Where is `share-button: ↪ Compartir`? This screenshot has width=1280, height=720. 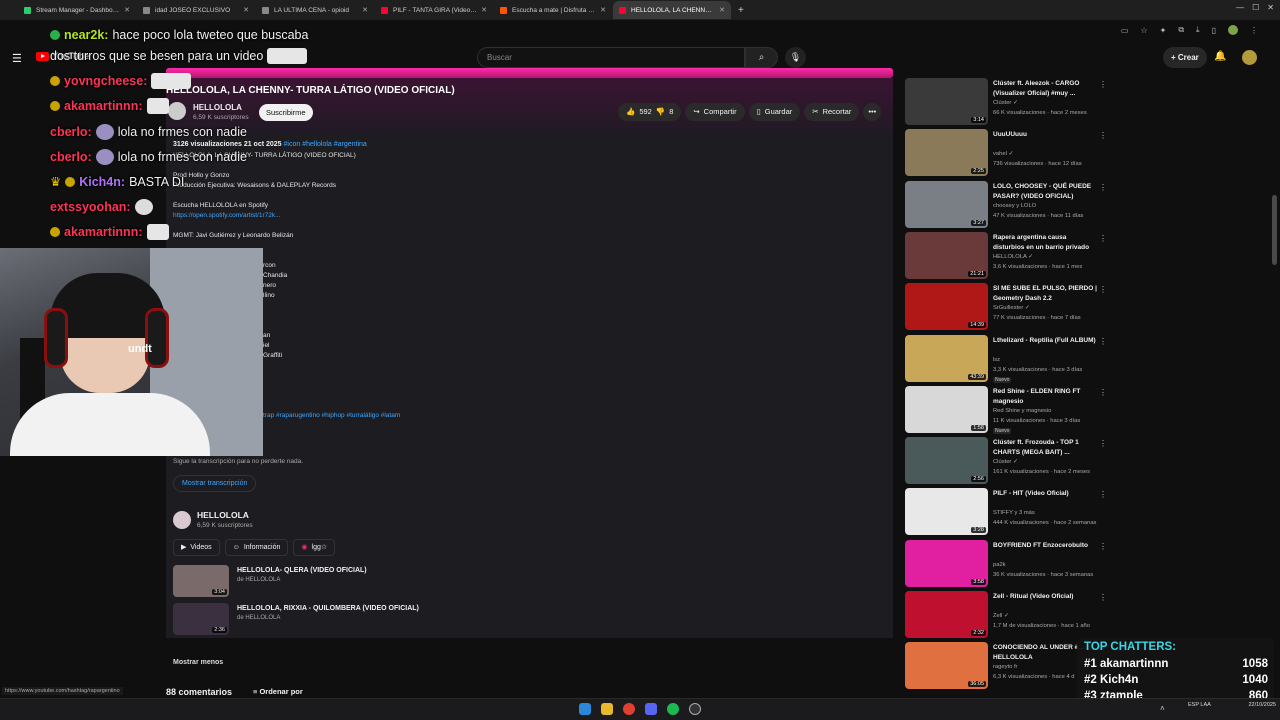
share-button: ↪ Compartir is located at coordinates (715, 112).